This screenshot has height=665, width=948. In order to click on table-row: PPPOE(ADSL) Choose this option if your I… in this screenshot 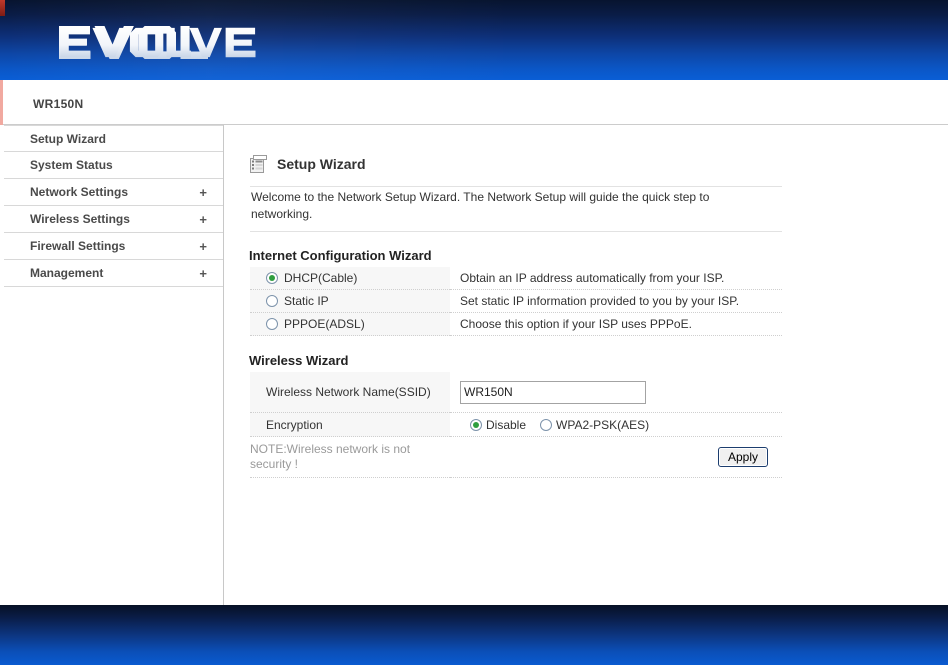, I will do `click(516, 324)`.